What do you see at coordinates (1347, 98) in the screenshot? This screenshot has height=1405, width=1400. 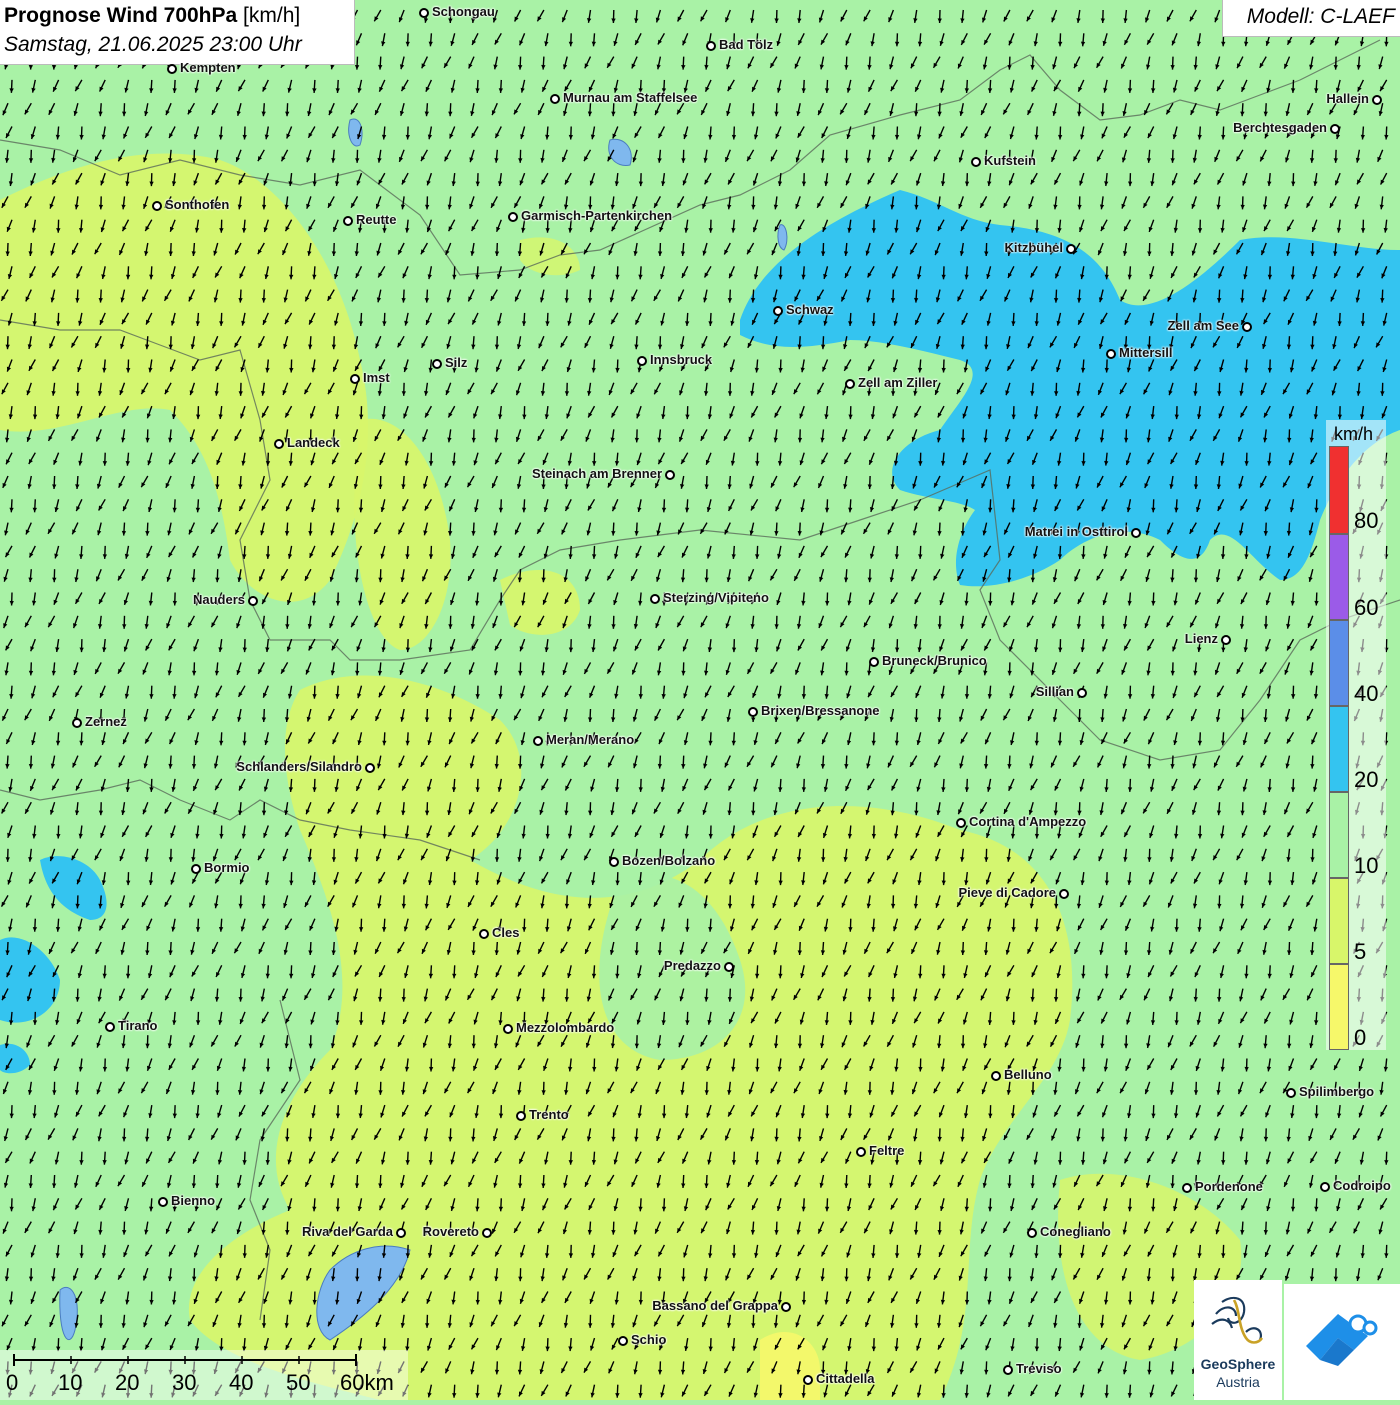 I see `city-label: Hallein` at bounding box center [1347, 98].